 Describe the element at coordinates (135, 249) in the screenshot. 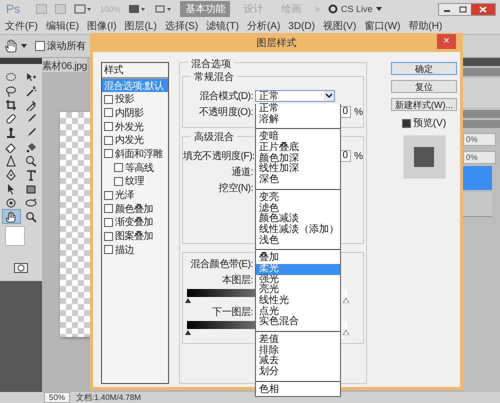

I see `style-item: 描边` at that location.